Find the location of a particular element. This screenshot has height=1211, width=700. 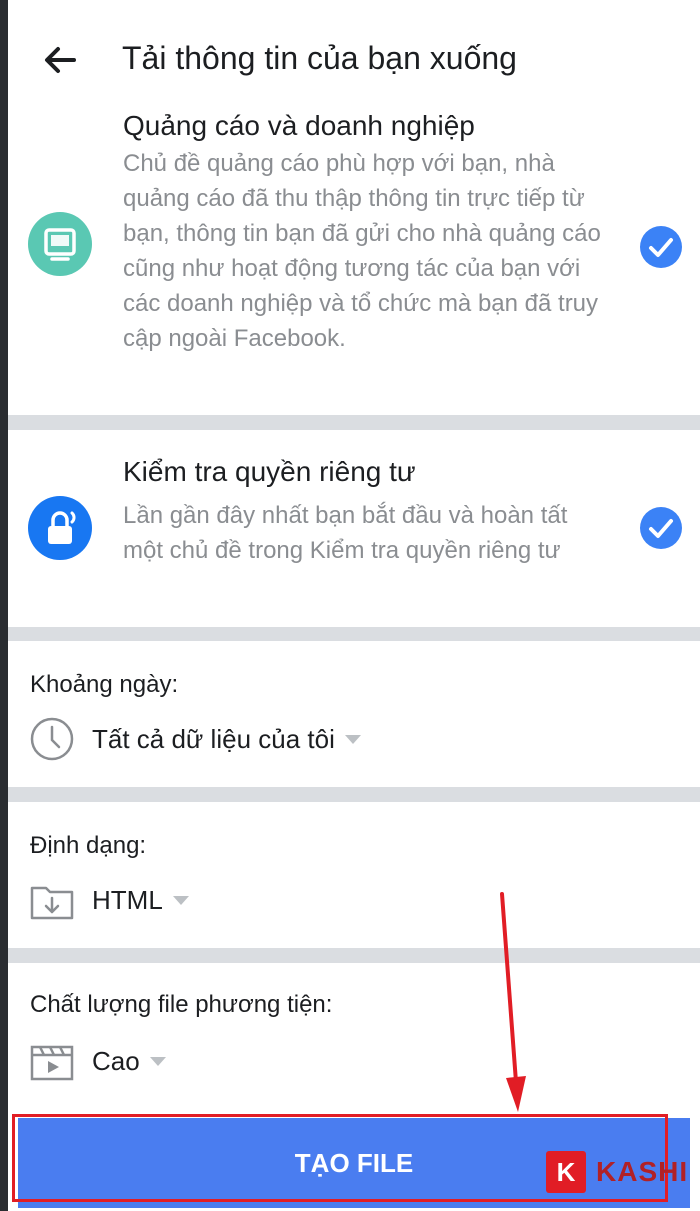

page-title: Tải thông tin của bạn xuống is located at coordinates (319, 58).